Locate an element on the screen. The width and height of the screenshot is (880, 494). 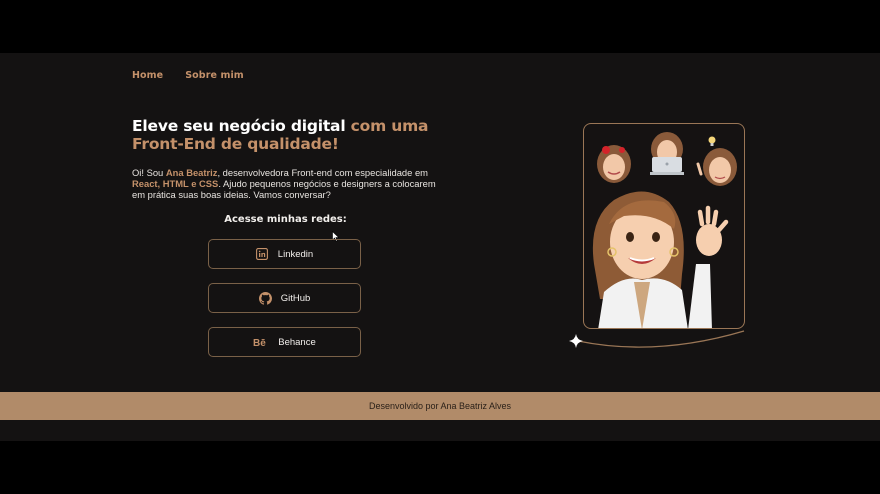
main-memoji is located at coordinates (660, 259).